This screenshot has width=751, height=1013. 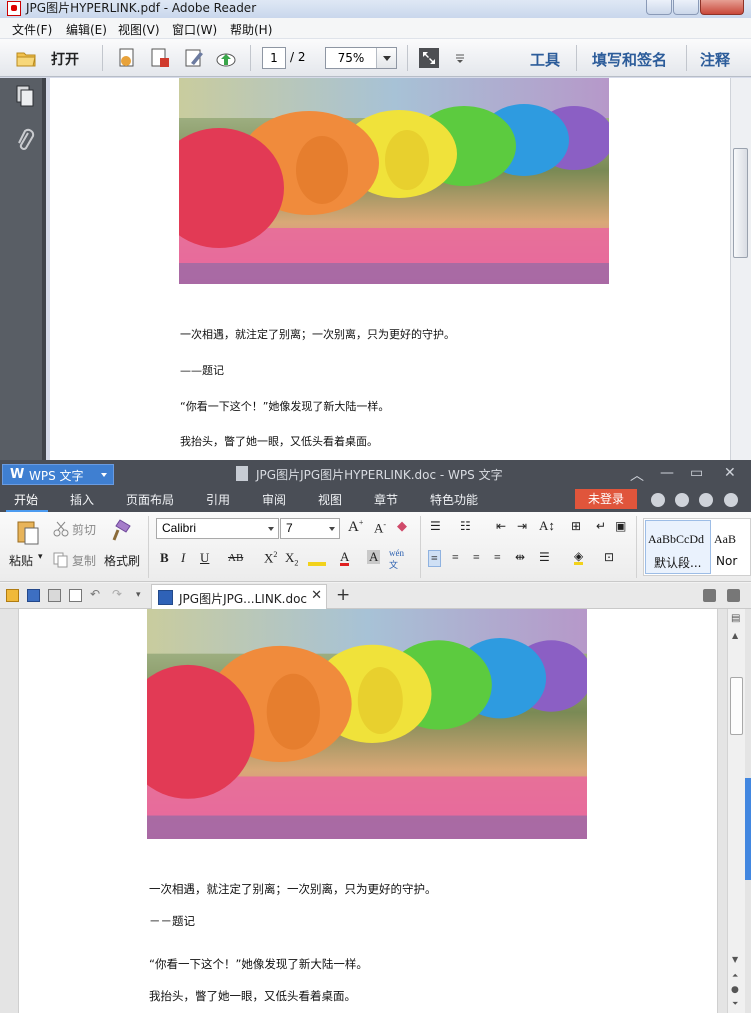 I want to click on justify-icon: ≡, so click(x=497, y=557).